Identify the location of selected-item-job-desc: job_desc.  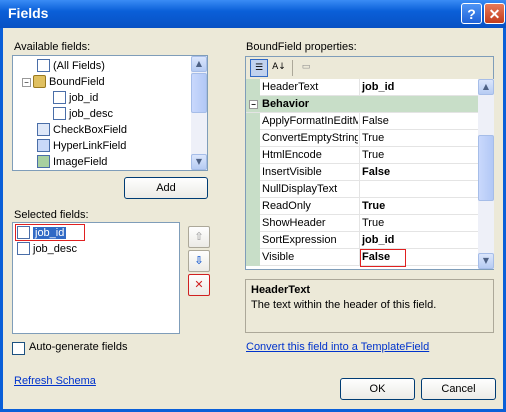
(47, 248).